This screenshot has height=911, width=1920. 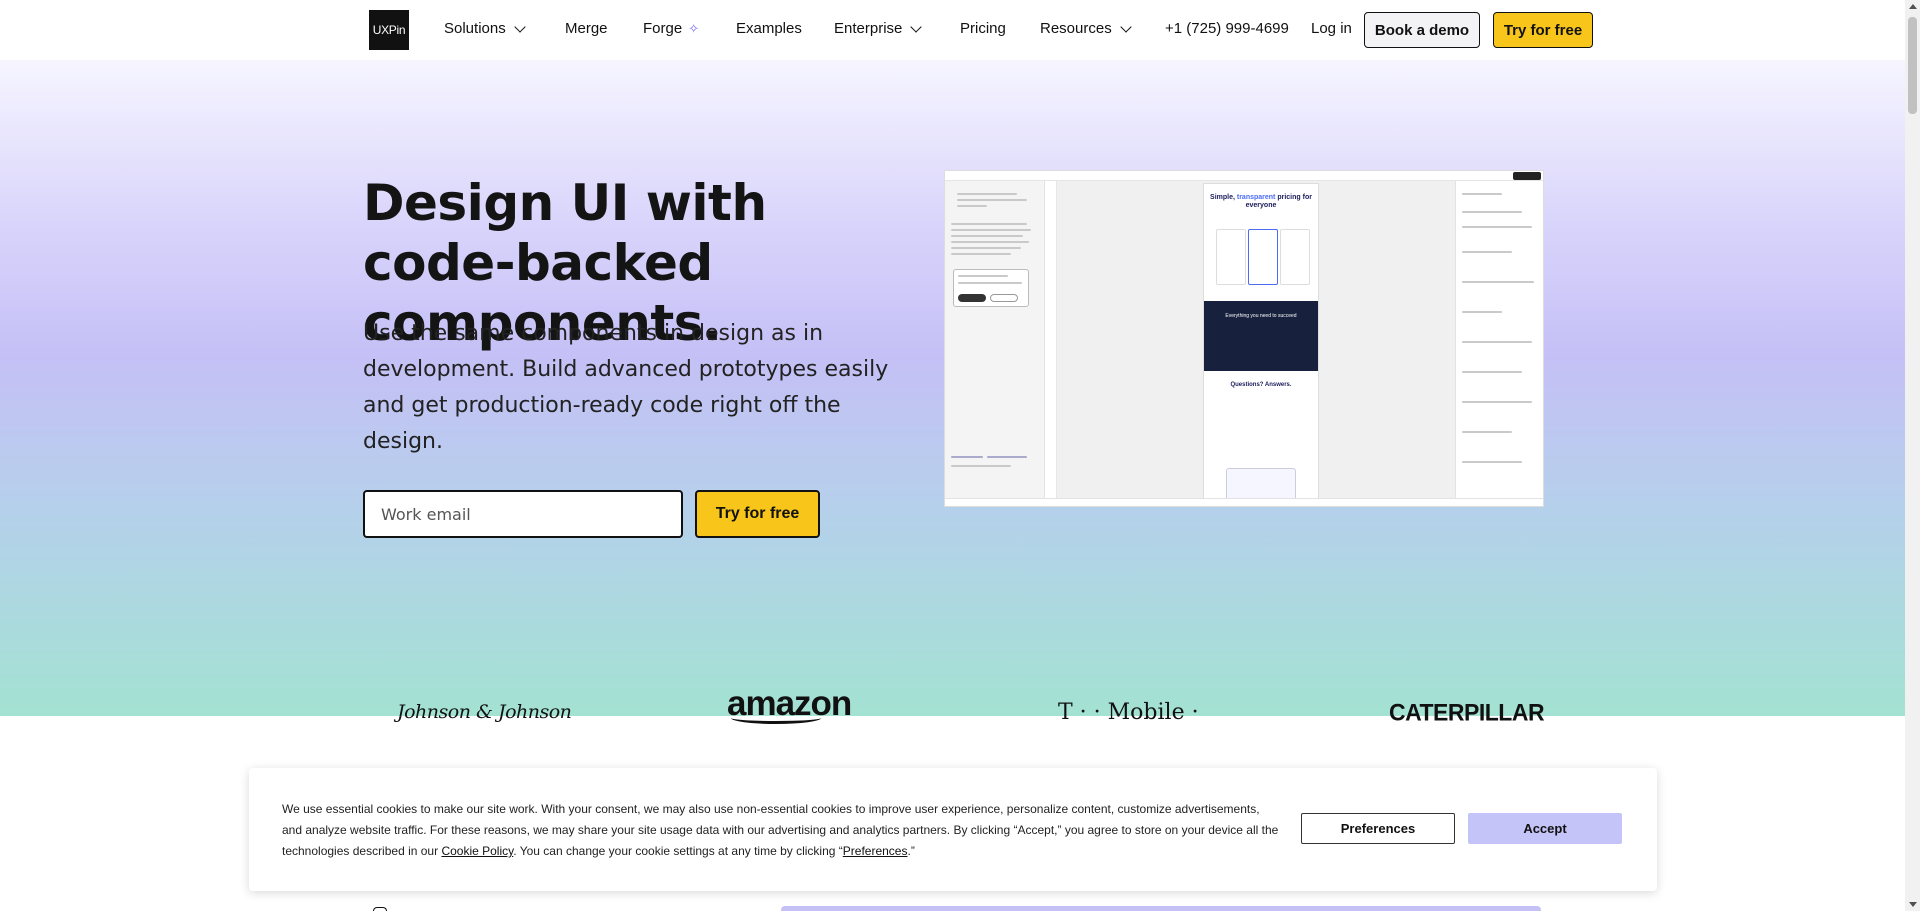 What do you see at coordinates (477, 851) in the screenshot?
I see `cookie-policy-link: Cookie Policy` at bounding box center [477, 851].